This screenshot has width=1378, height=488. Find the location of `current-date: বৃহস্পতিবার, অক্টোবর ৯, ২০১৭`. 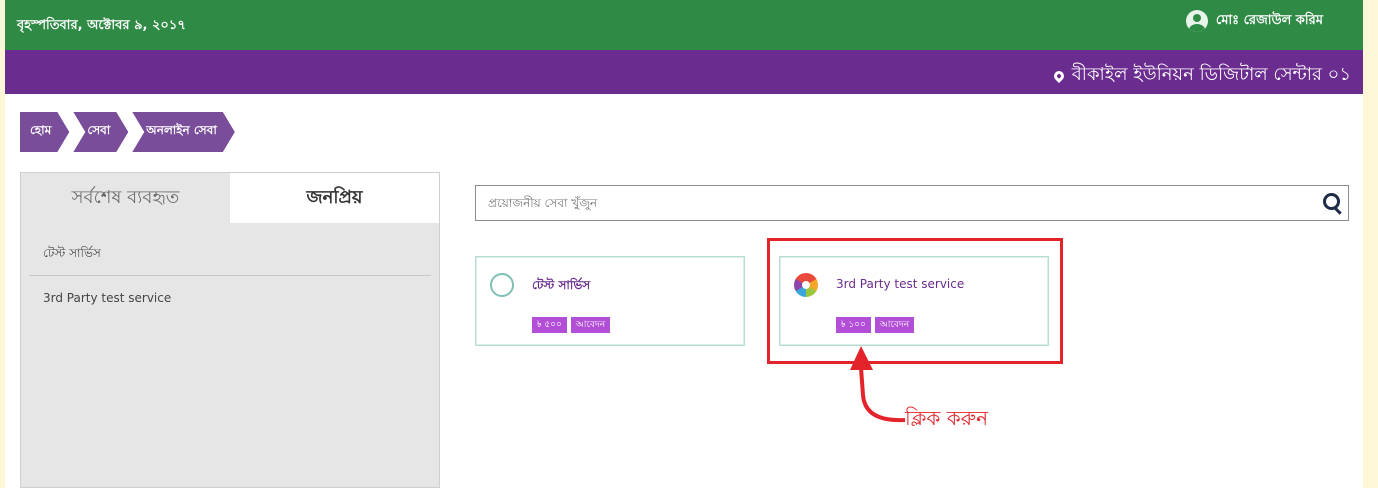

current-date: বৃহস্পতিবার, অক্টোবর ৯, ২০১৭ is located at coordinates (101, 25).